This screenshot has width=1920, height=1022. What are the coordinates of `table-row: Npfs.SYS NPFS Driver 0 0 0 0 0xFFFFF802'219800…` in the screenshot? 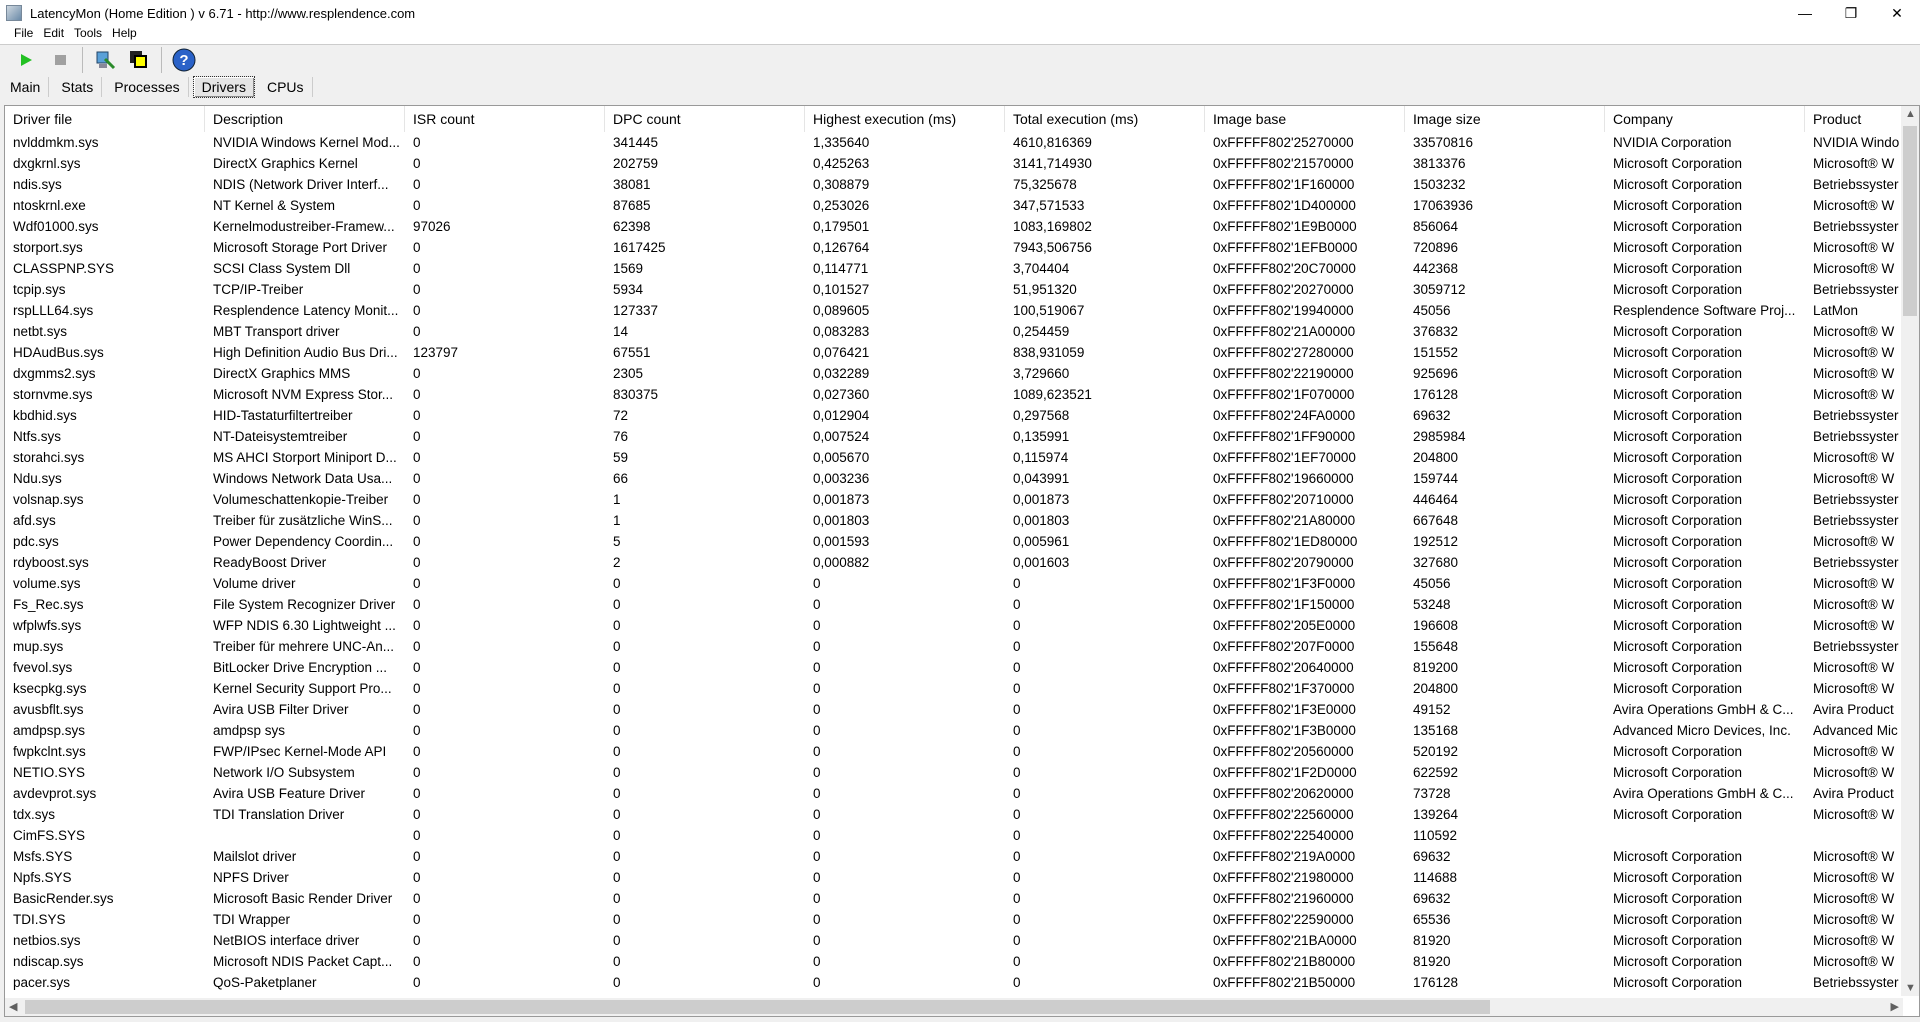 It's located at (962, 877).